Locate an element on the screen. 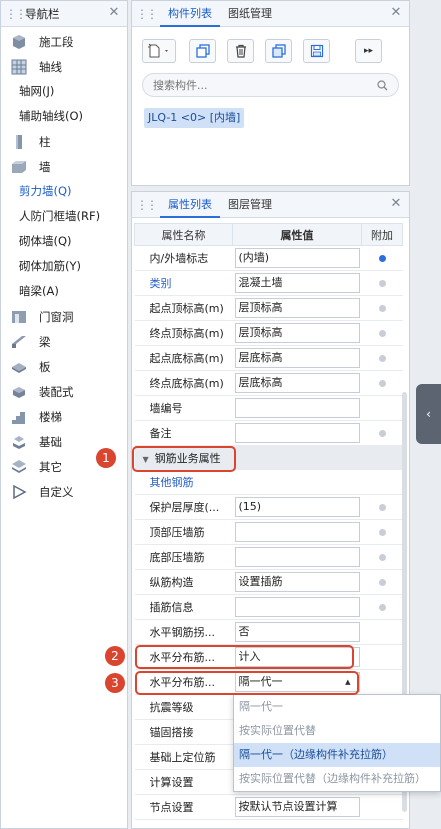  tab-layer-management: 图层管理 is located at coordinates (250, 205).